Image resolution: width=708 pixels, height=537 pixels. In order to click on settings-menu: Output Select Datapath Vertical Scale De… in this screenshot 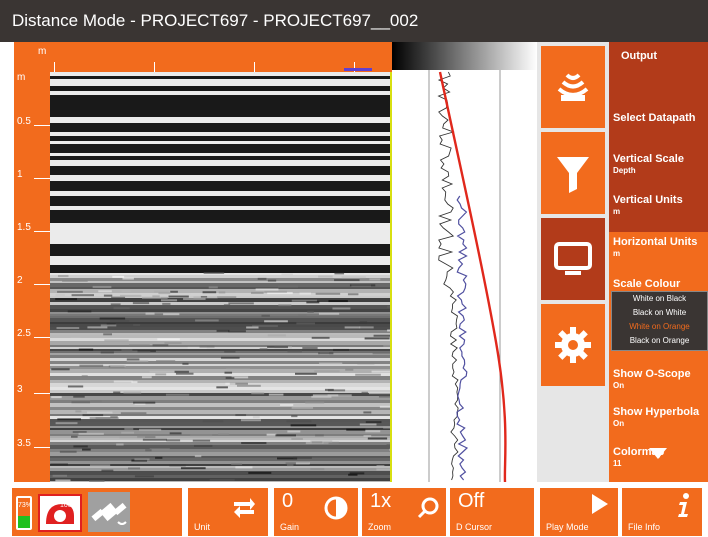, I will do `click(658, 262)`.